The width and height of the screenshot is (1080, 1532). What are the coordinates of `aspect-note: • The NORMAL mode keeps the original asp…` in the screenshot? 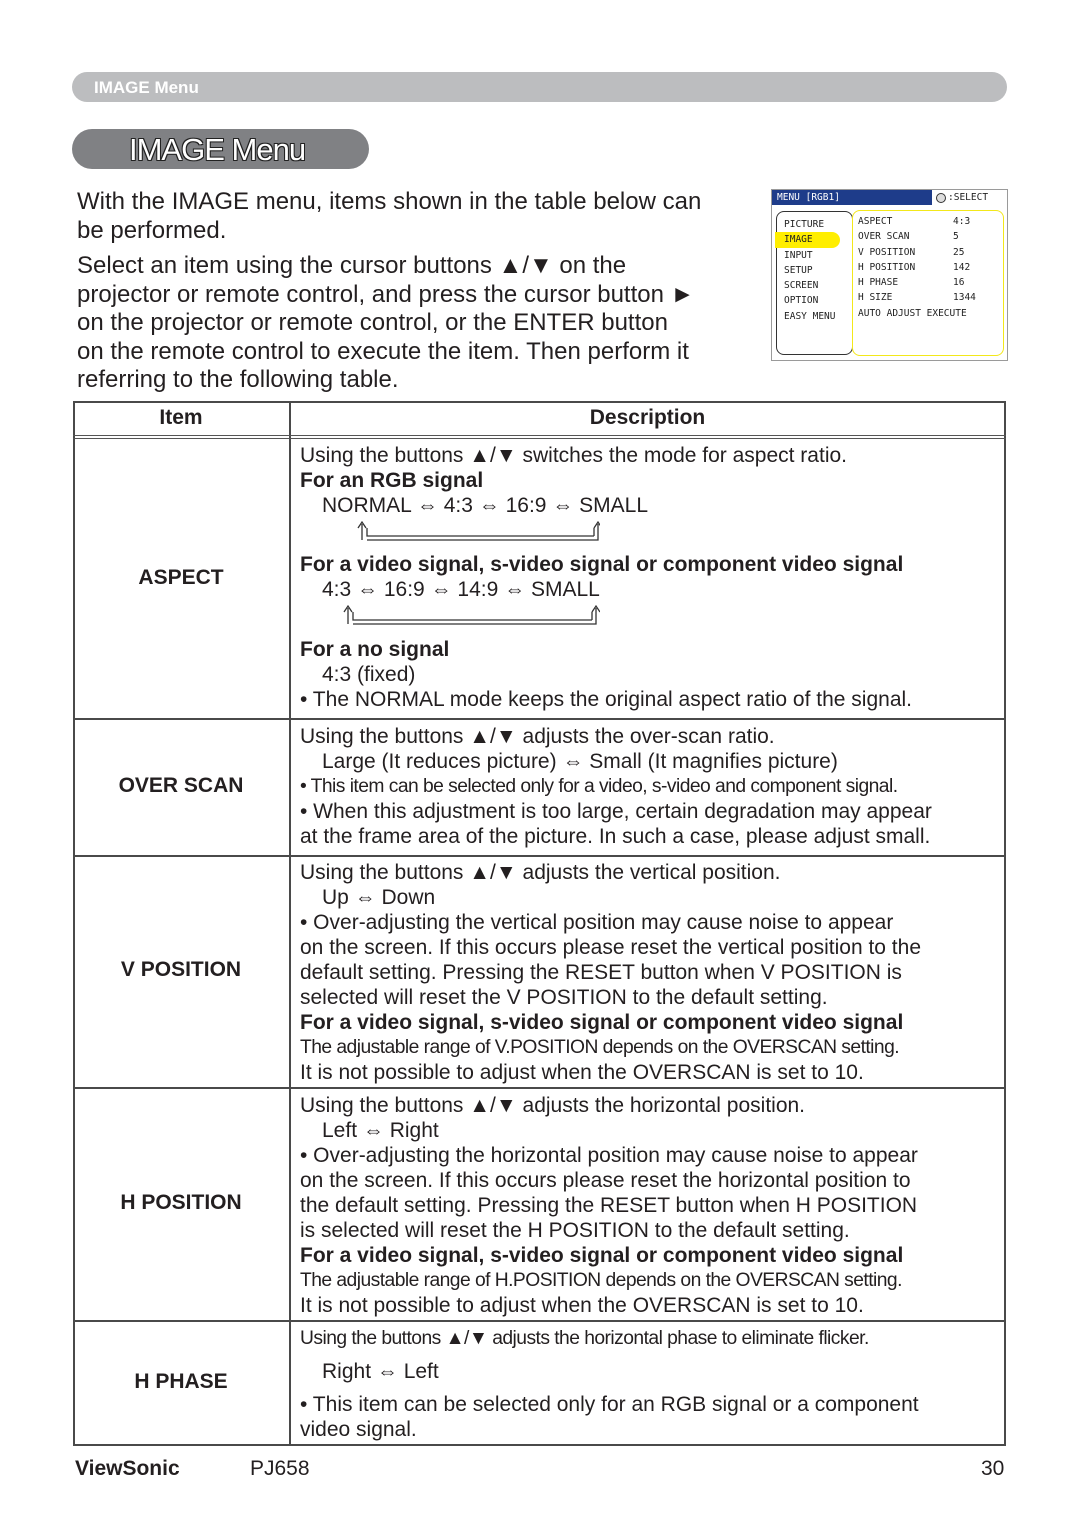 It's located at (606, 699).